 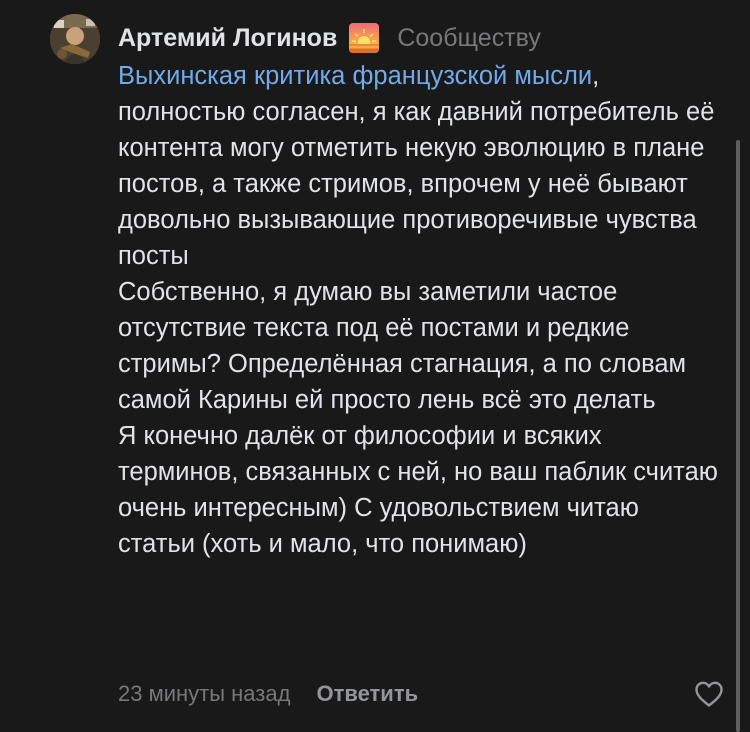 I want to click on avatar-photo, so click(x=75, y=39).